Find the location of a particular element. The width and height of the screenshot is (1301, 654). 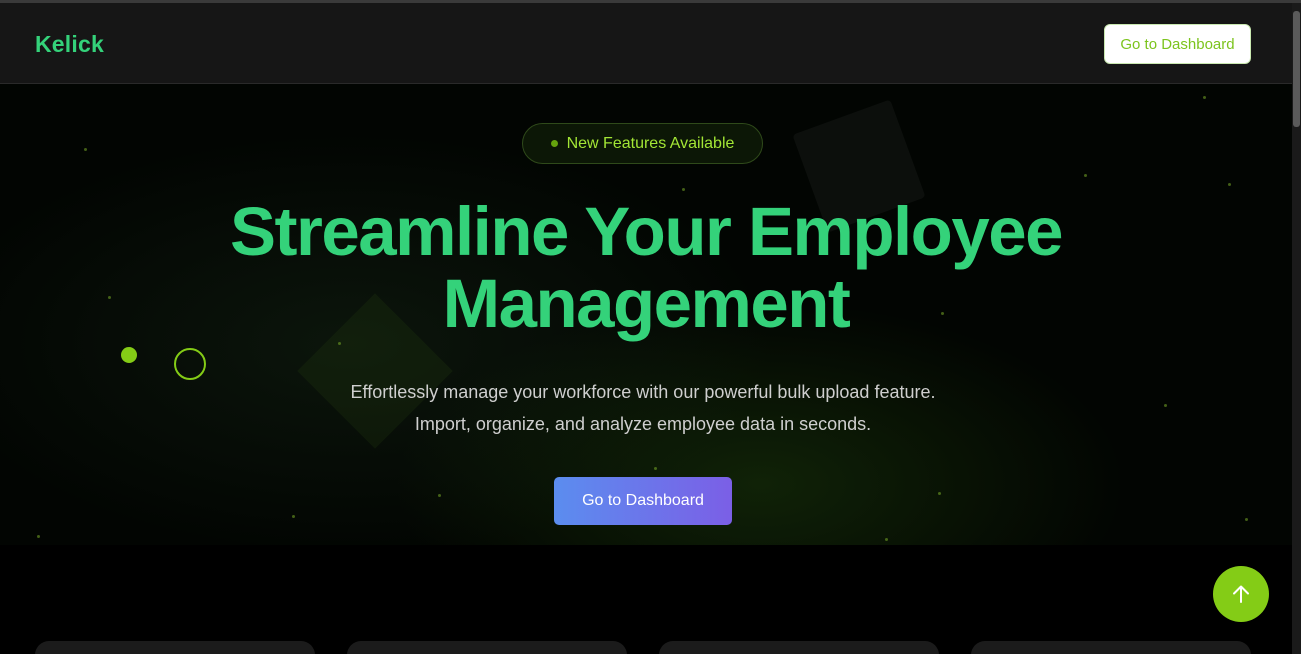

status-dot-icon is located at coordinates (554, 143).